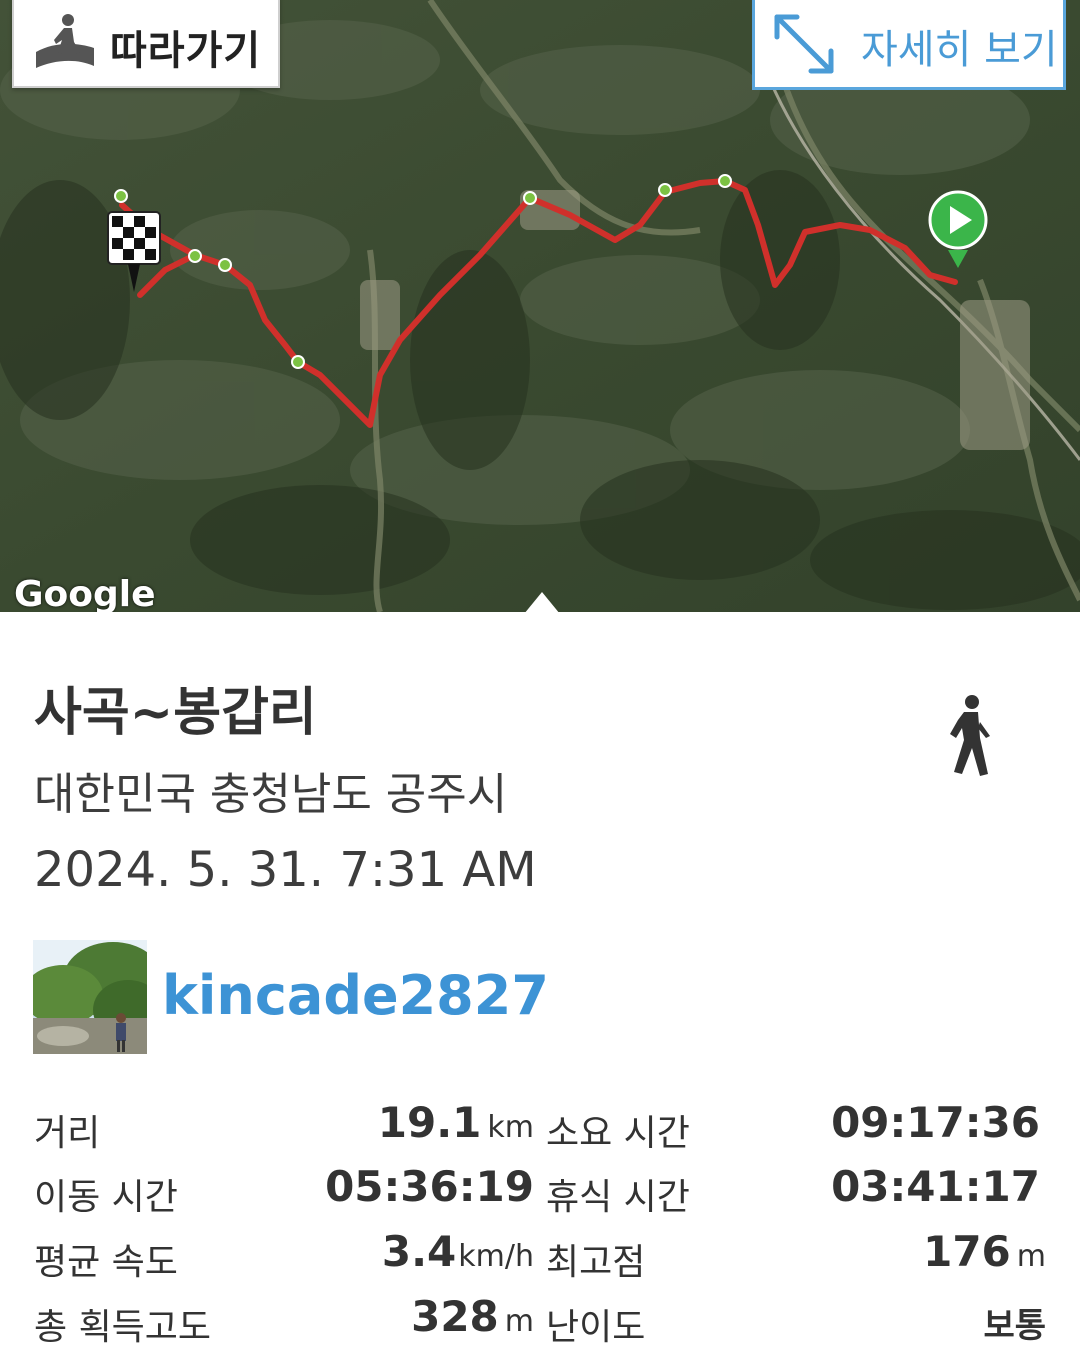  I want to click on follow-label: 따라가기, so click(186, 51).